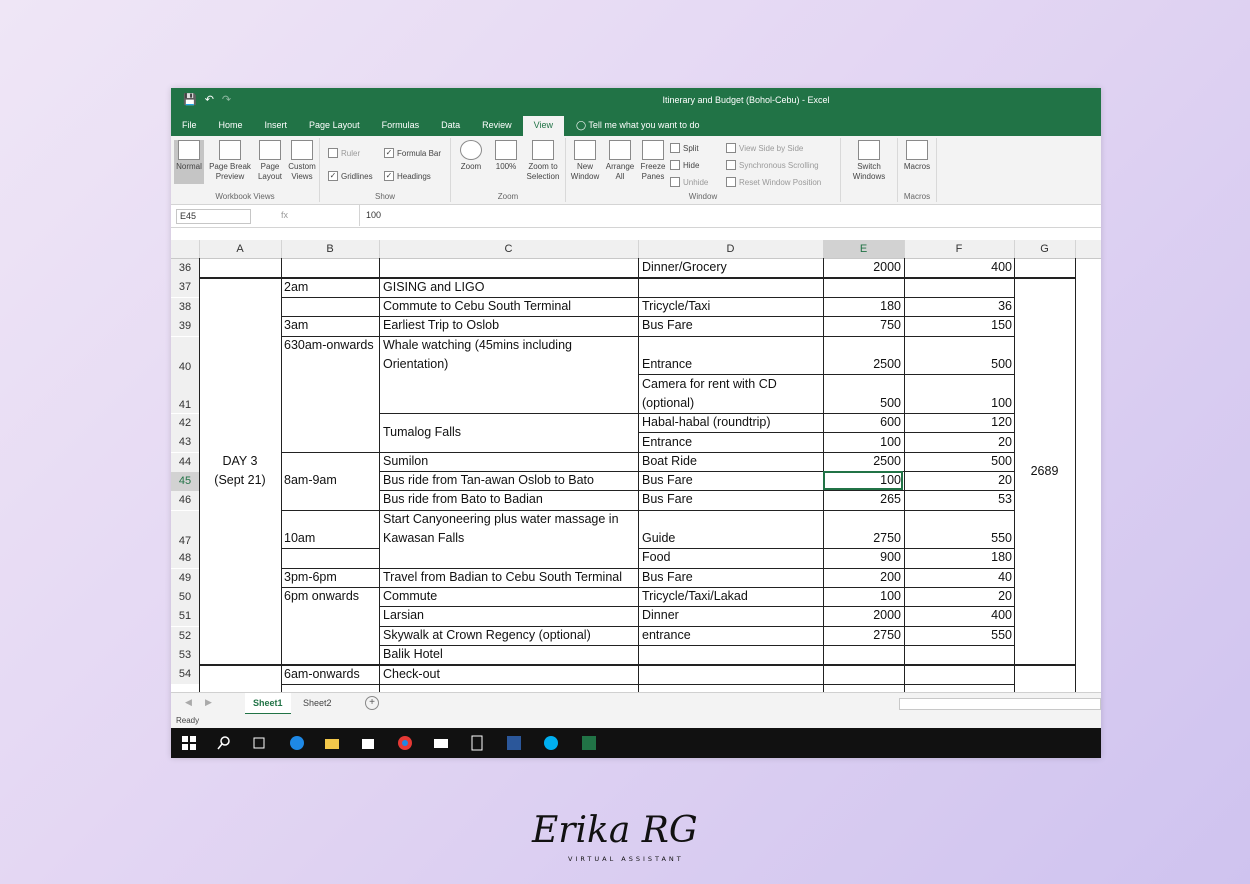  What do you see at coordinates (276, 126) in the screenshot?
I see `tab-insert: Insert` at bounding box center [276, 126].